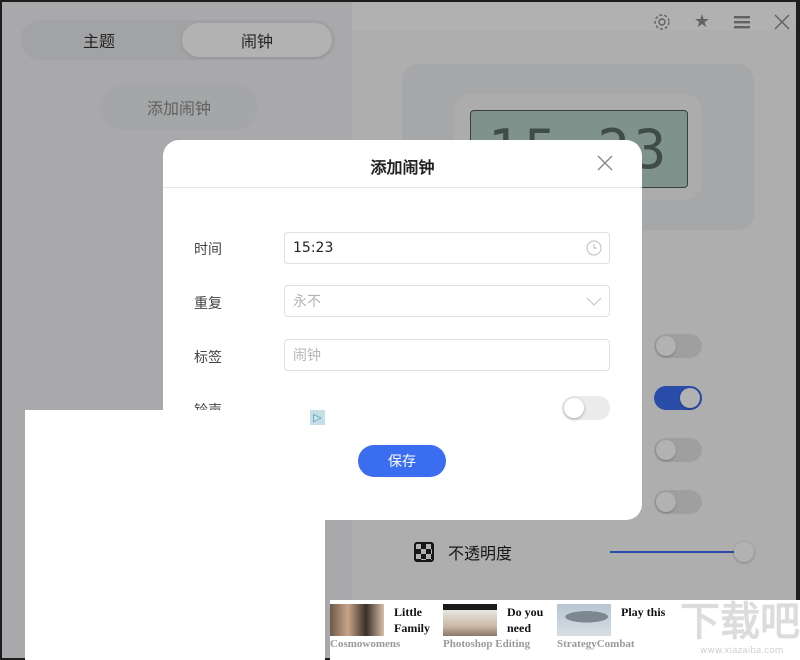 This screenshot has width=800, height=660. I want to click on ad-title: Play this, so click(643, 612).